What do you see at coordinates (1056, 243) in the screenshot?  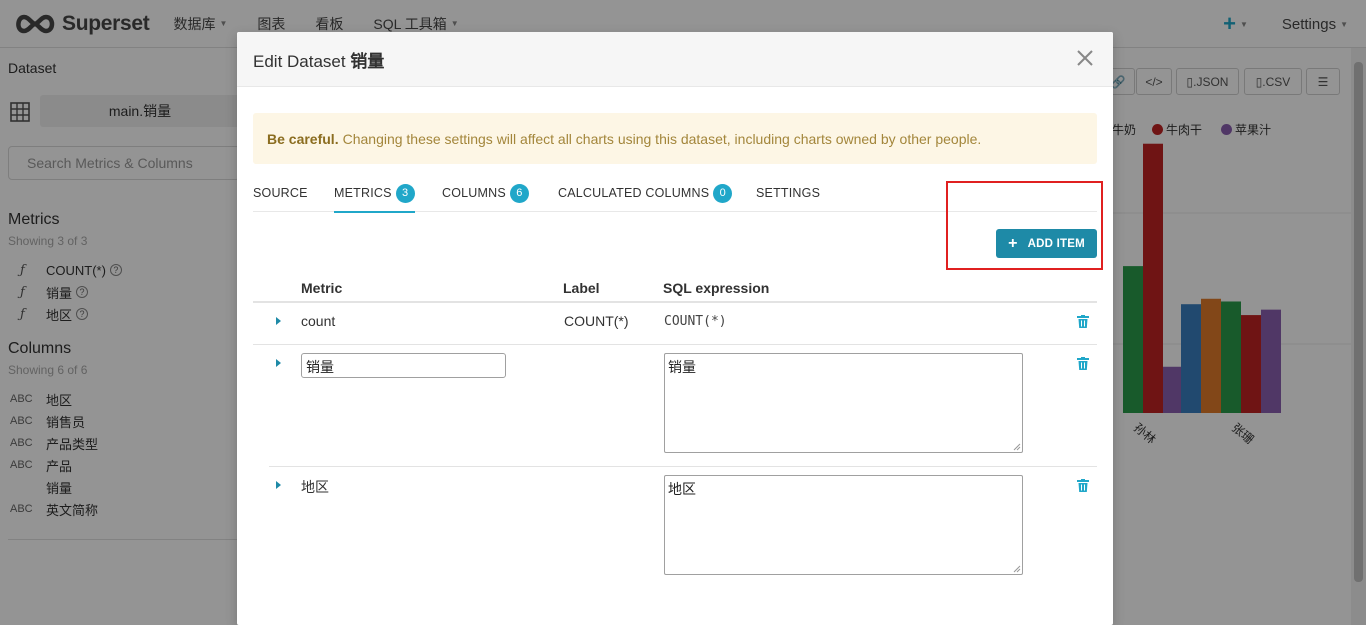 I see `add-item-label: ADD ITEM` at bounding box center [1056, 243].